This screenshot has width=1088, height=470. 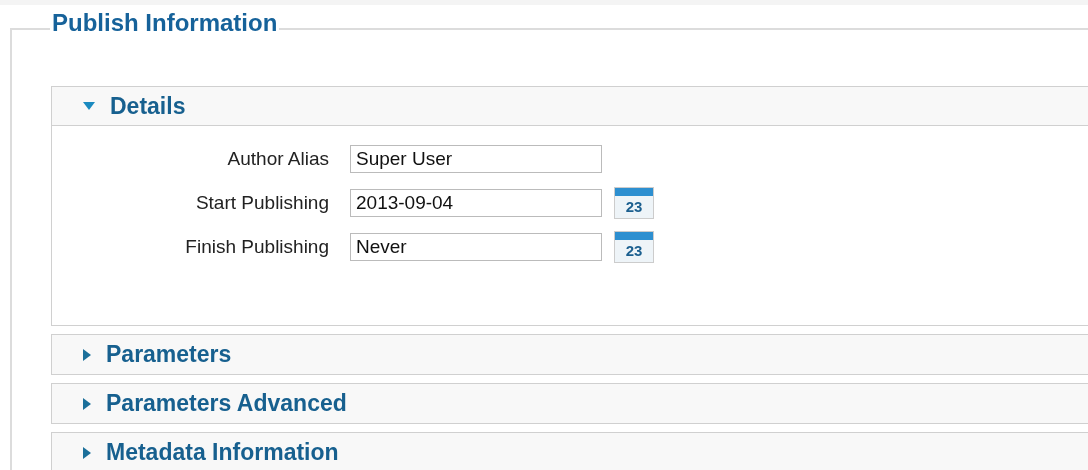 I want to click on panel-header: Metadata Information, so click(x=570, y=451).